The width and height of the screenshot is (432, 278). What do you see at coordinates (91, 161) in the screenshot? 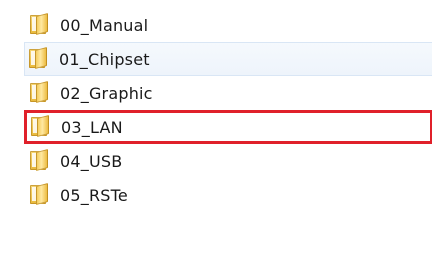
I see `folder-name: 04_USB` at bounding box center [91, 161].